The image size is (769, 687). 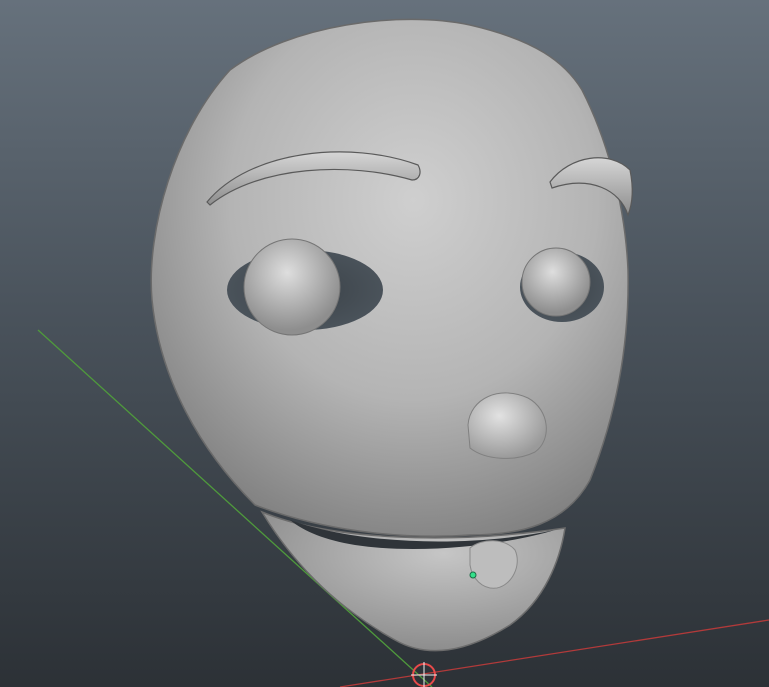 I want to click on nose-mesh, so click(x=507, y=425).